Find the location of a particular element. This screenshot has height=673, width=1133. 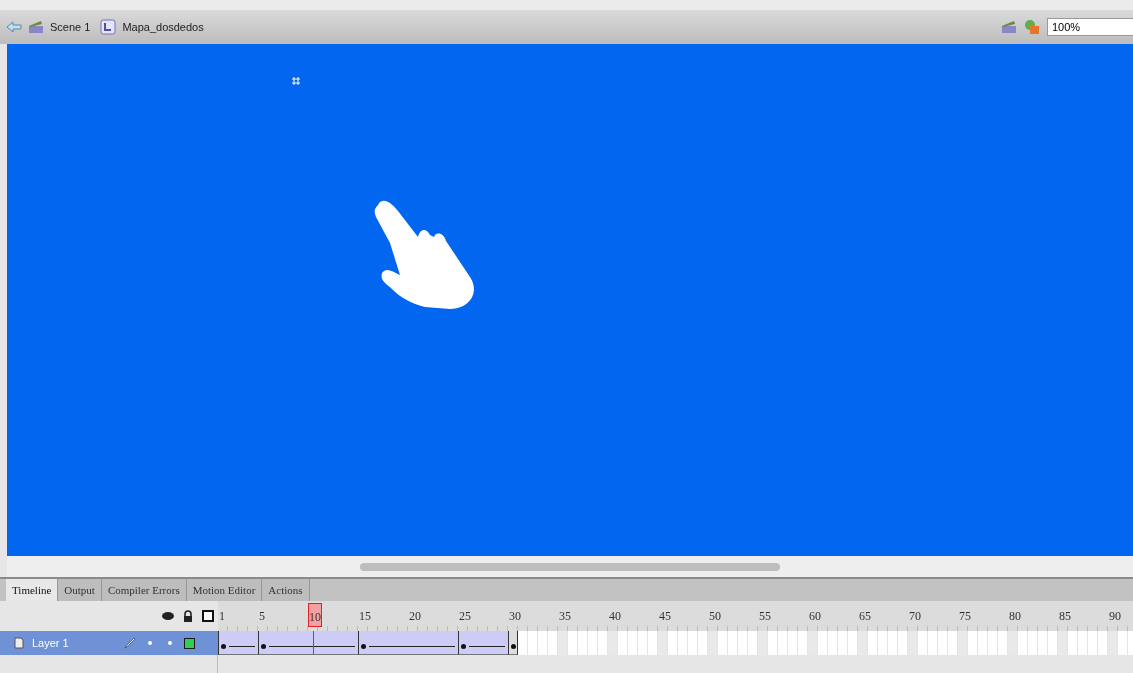

panel-tab: Motion Editor is located at coordinates (224, 590).